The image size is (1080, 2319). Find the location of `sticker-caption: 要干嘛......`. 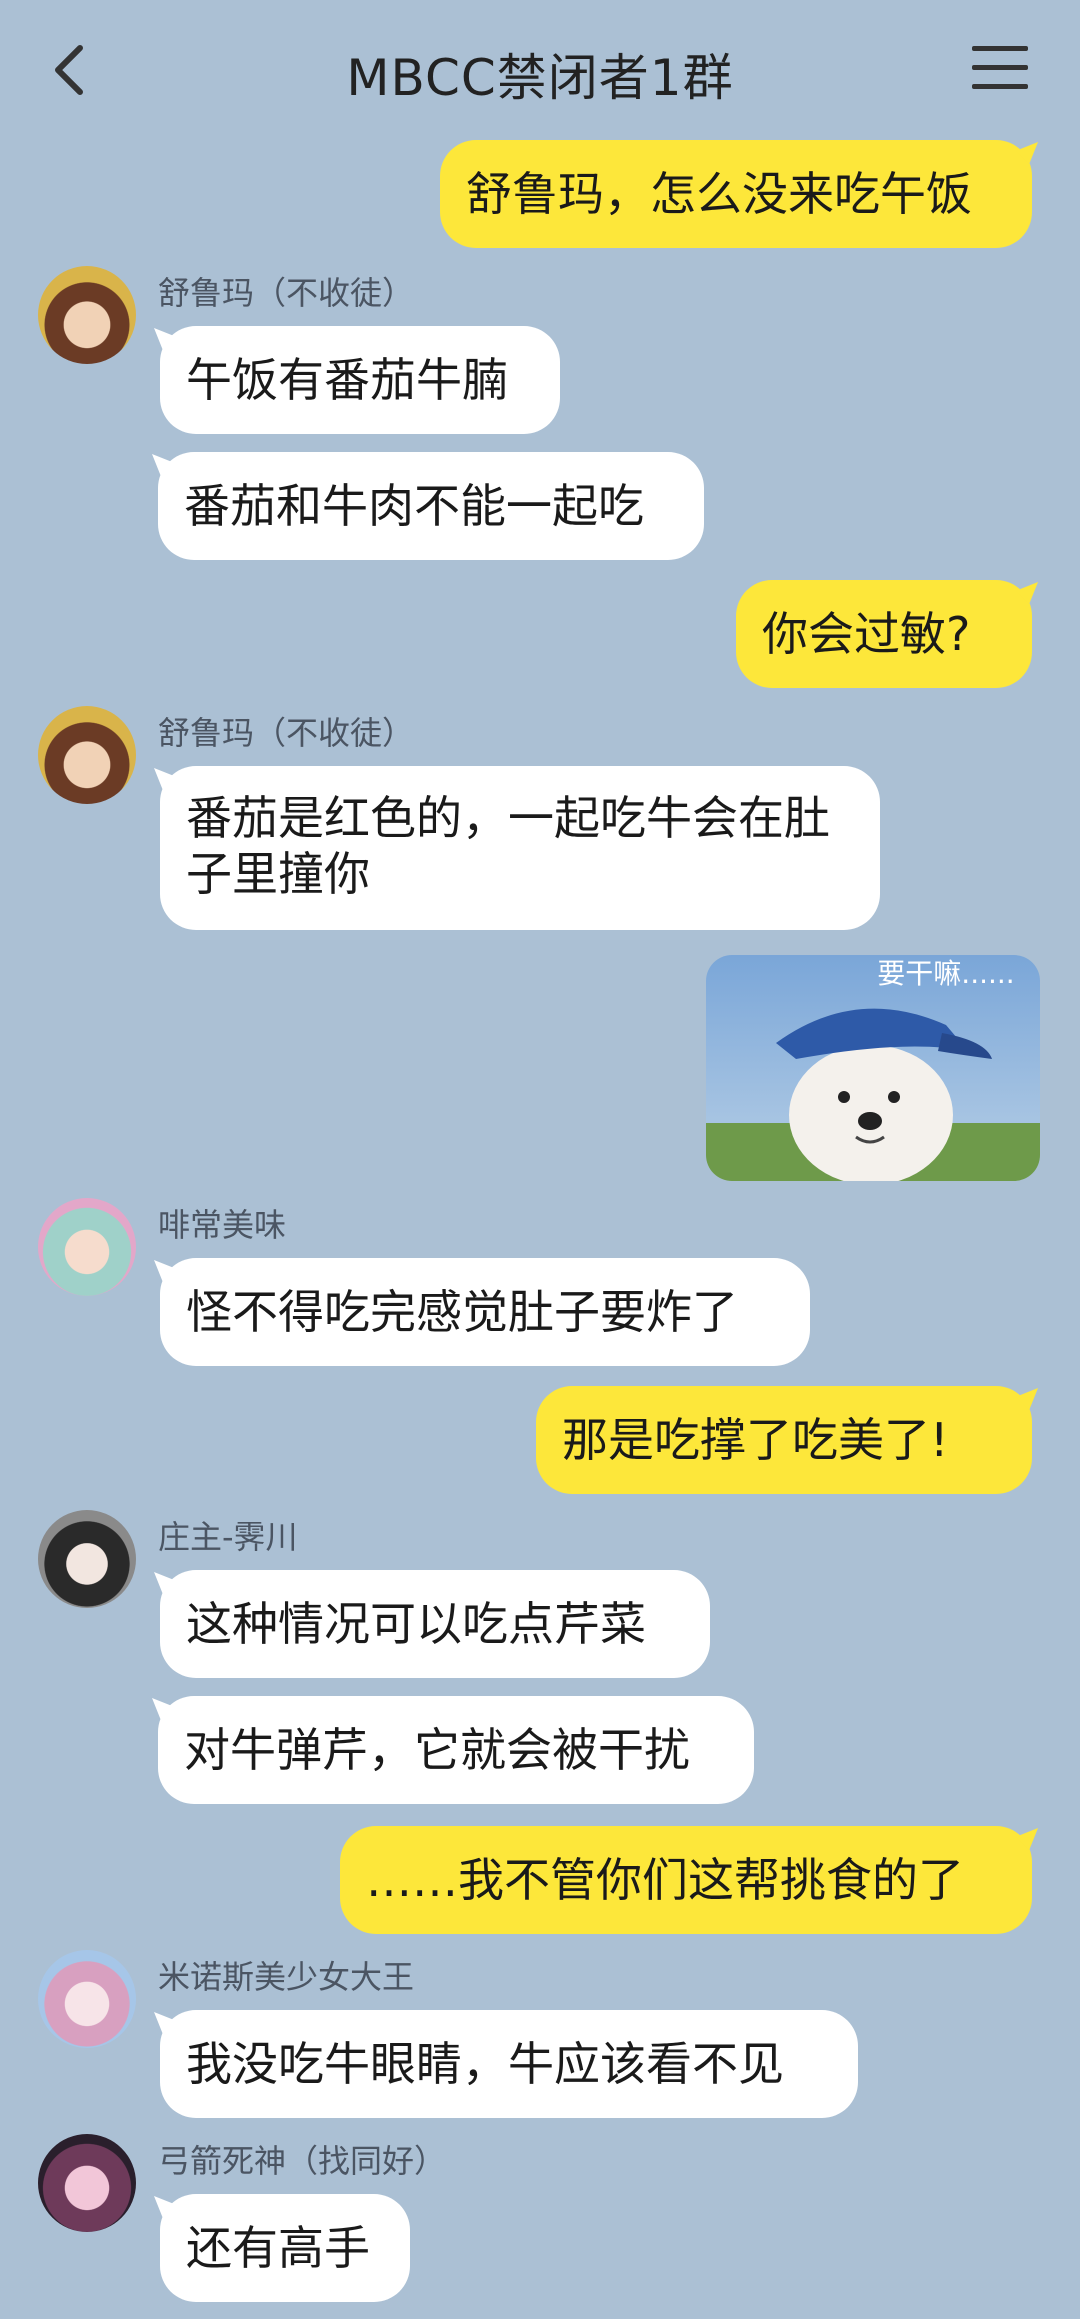

sticker-caption: 要干嘛...... is located at coordinates (945, 973).